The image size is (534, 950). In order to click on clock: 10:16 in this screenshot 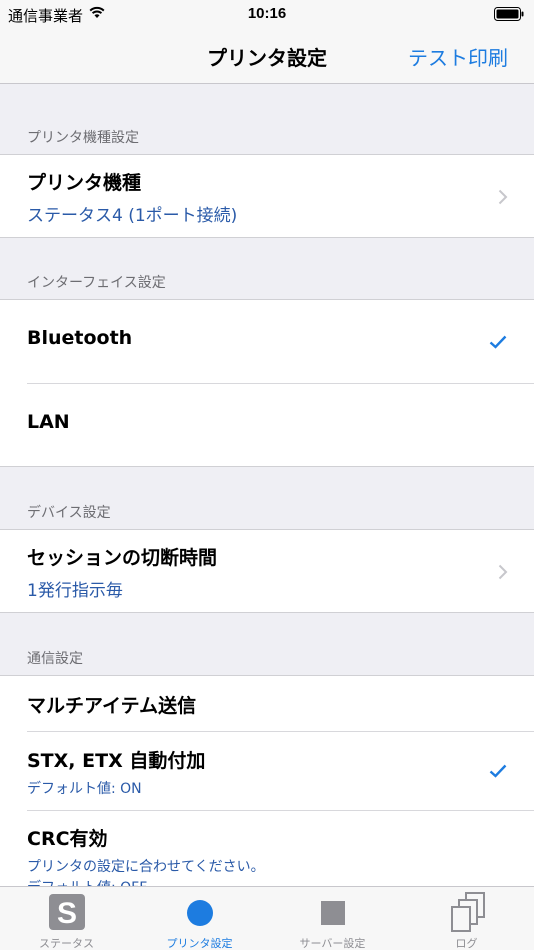, I will do `click(267, 13)`.